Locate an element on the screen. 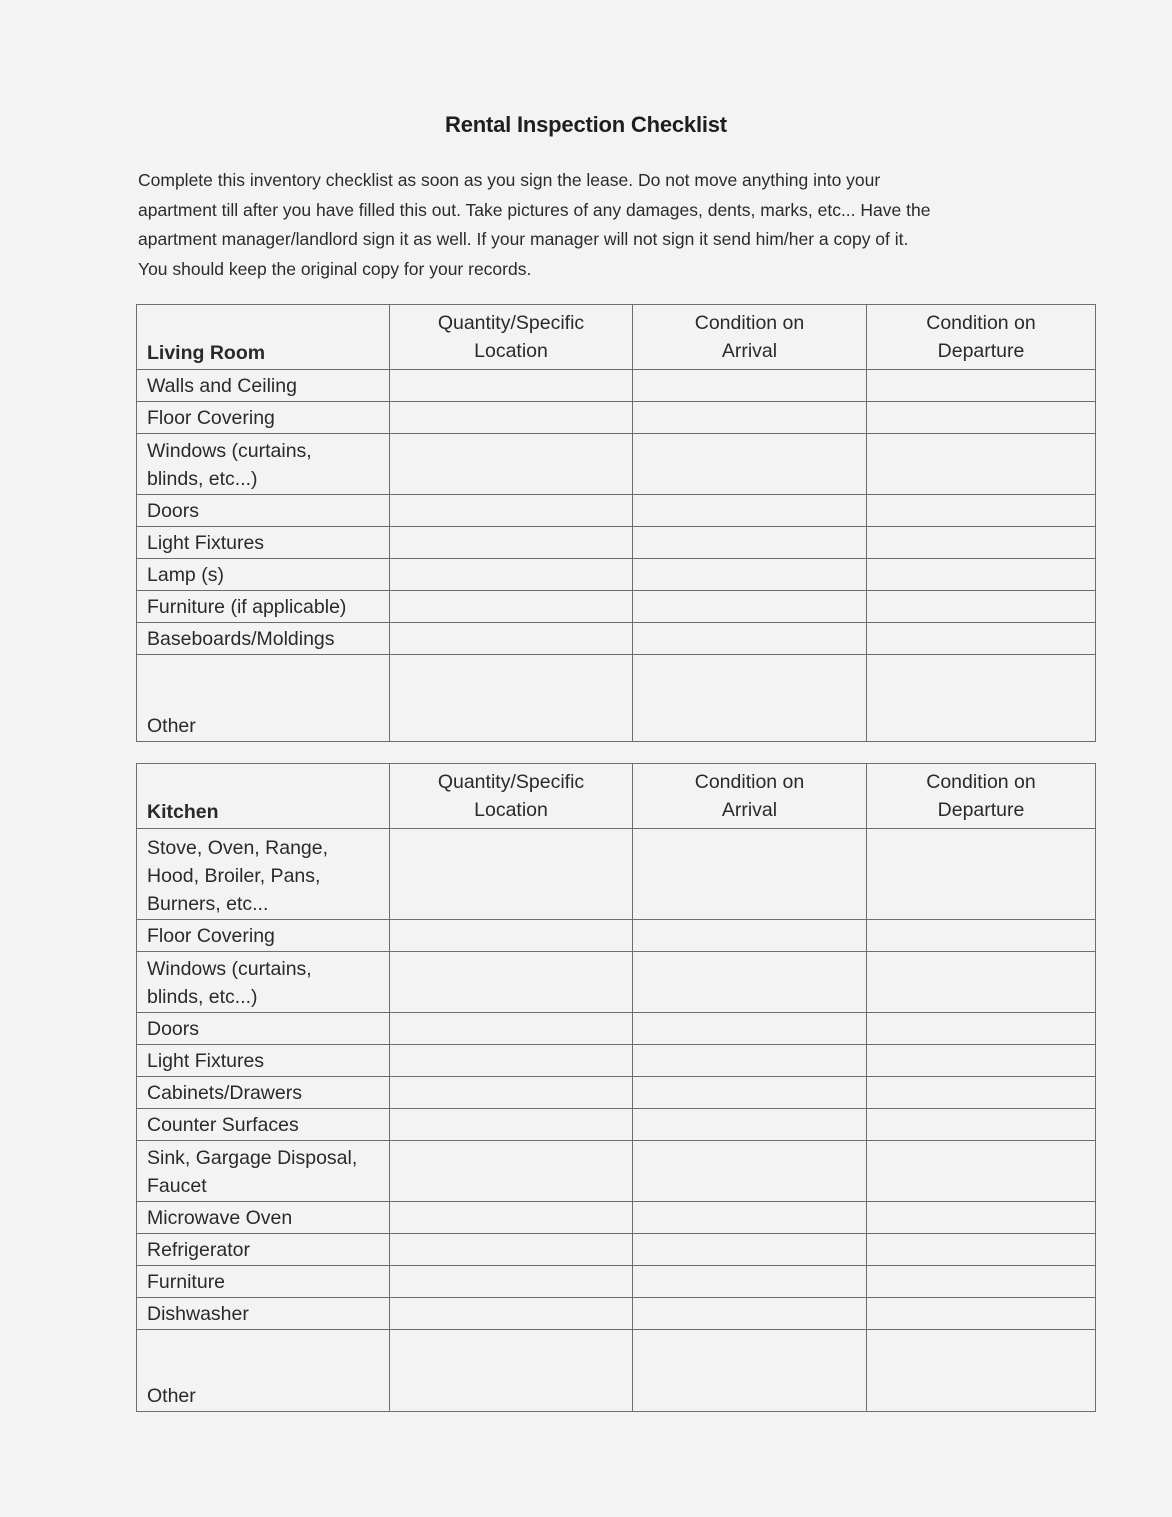 The image size is (1172, 1517). header-line: Condition on is located at coordinates (749, 323).